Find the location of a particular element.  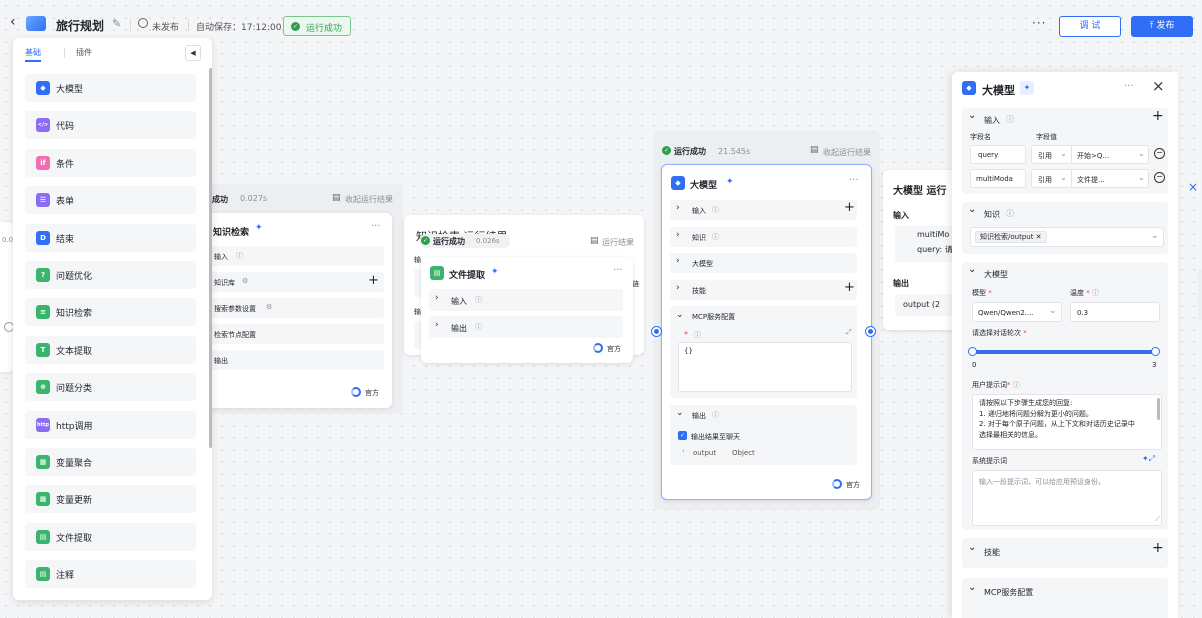

palette-item: if 条件 is located at coordinates (110, 162).